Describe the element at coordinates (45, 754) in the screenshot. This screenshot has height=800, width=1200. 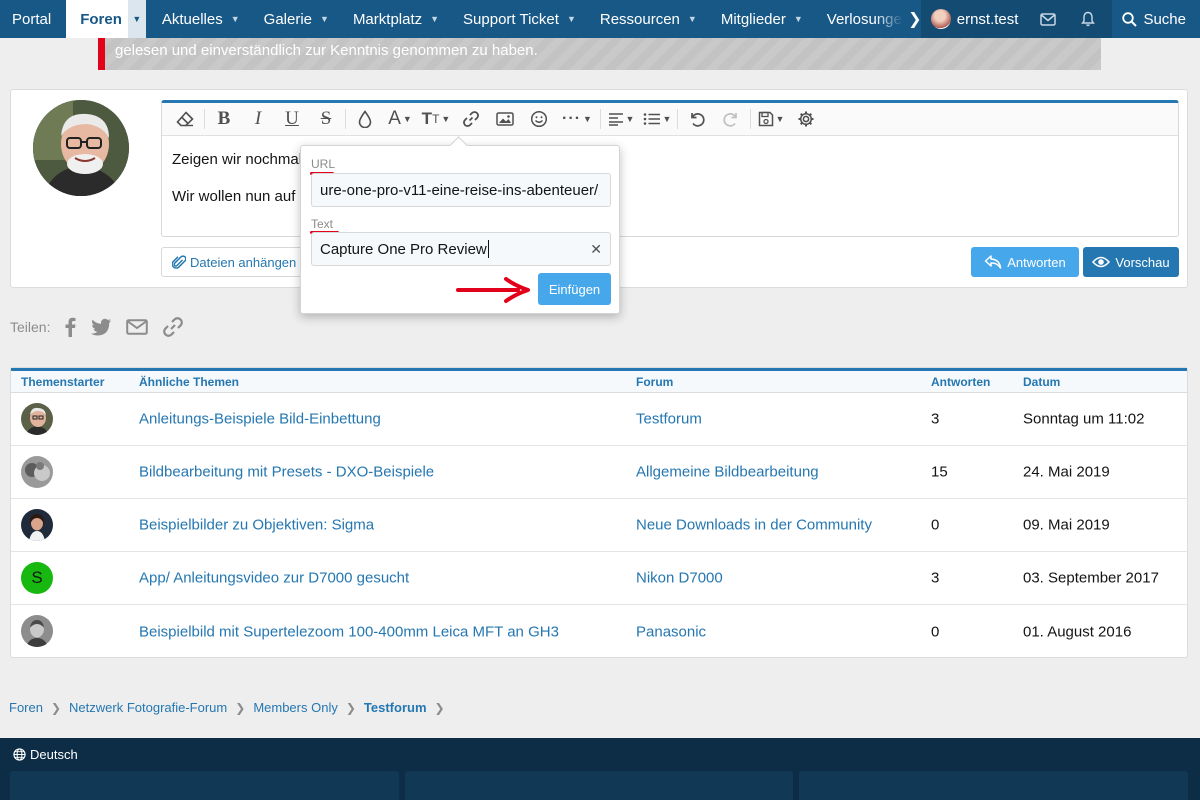
I see `language-chooser: Deutsch` at that location.